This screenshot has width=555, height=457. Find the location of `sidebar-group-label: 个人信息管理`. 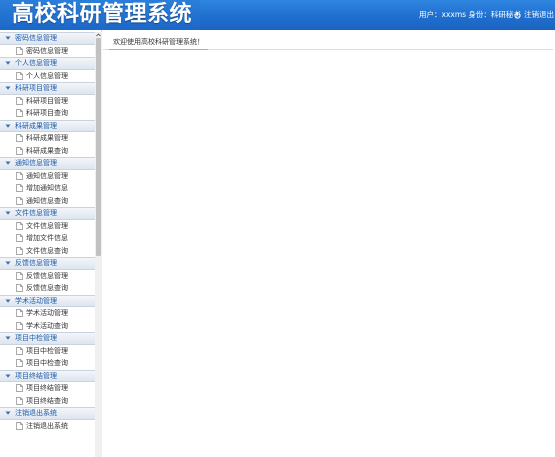

sidebar-group-label: 个人信息管理 is located at coordinates (36, 63).